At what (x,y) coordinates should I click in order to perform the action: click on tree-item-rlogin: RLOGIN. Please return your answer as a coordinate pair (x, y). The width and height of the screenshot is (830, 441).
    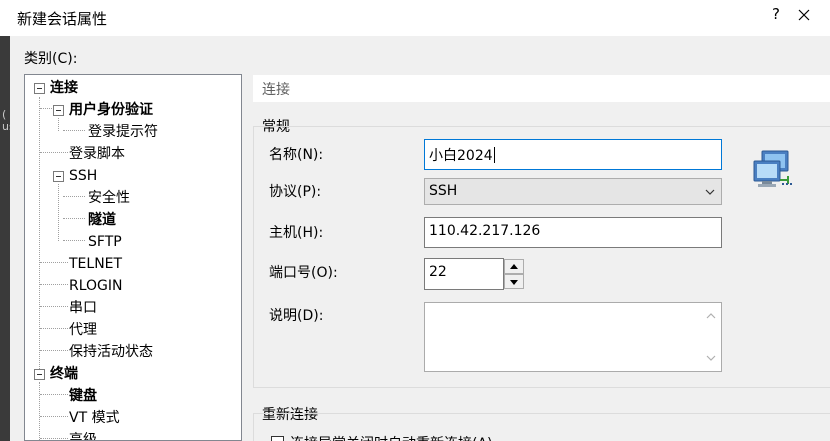
    Looking at the image, I should click on (96, 286).